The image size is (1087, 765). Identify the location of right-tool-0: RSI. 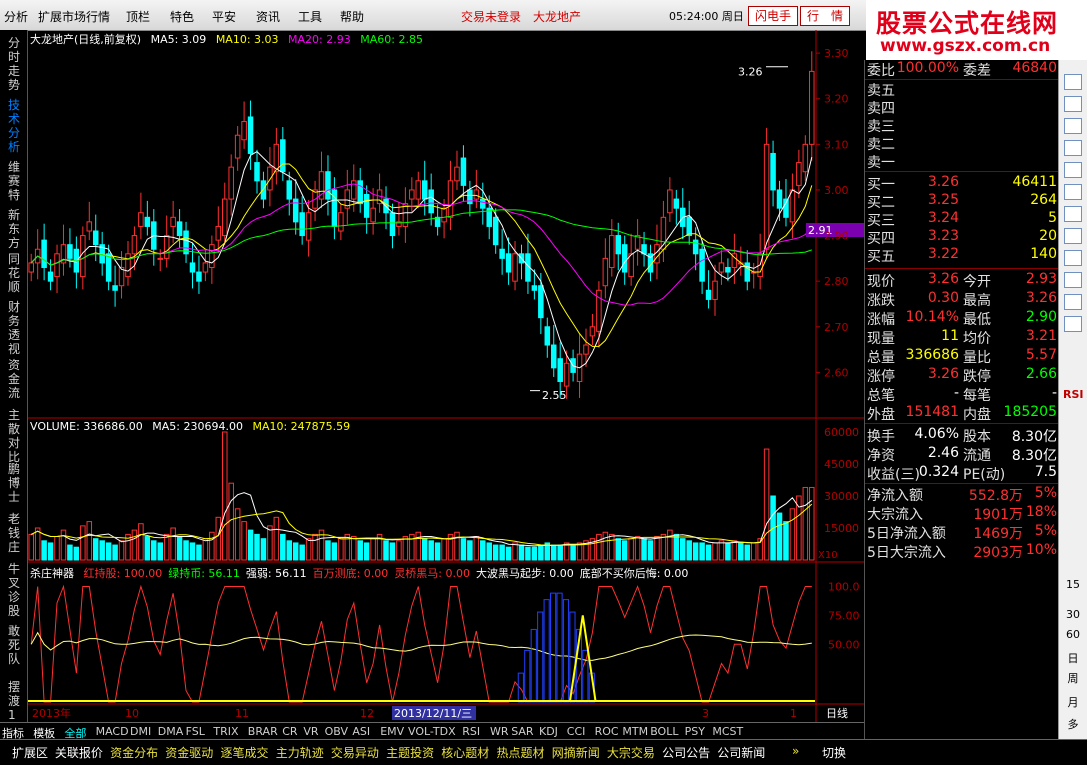
(1073, 394).